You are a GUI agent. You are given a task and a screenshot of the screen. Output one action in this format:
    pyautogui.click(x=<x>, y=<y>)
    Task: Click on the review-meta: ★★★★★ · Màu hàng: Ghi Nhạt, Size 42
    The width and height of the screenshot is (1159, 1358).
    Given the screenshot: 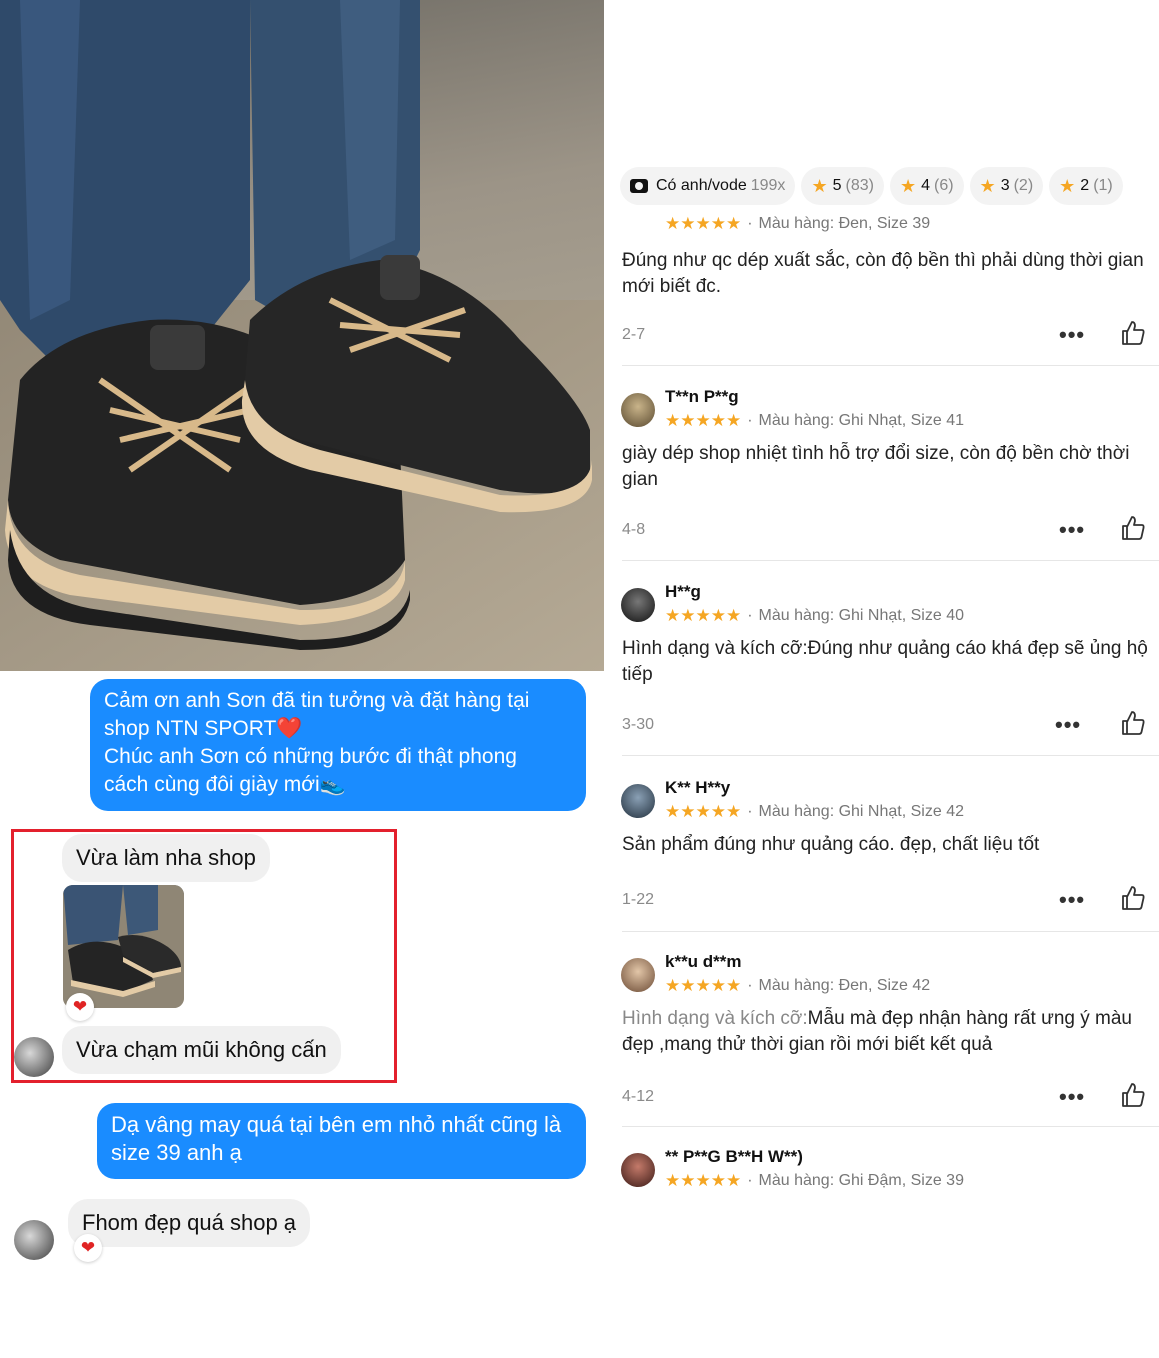 What is the action you would take?
    pyautogui.click(x=814, y=812)
    